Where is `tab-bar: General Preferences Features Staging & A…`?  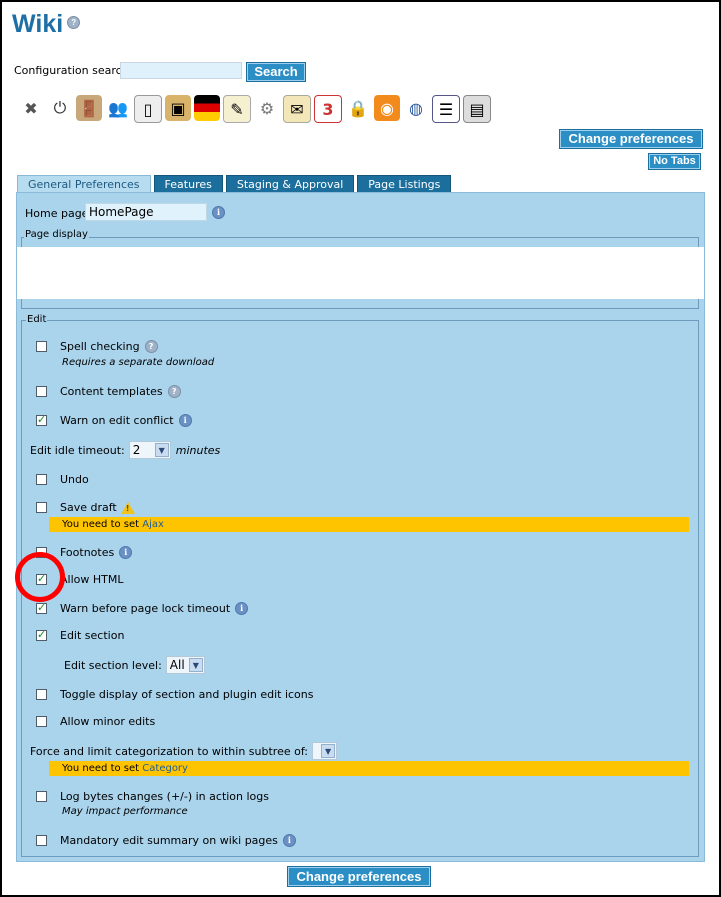
tab-bar: General Preferences Features Staging & A… is located at coordinates (234, 184).